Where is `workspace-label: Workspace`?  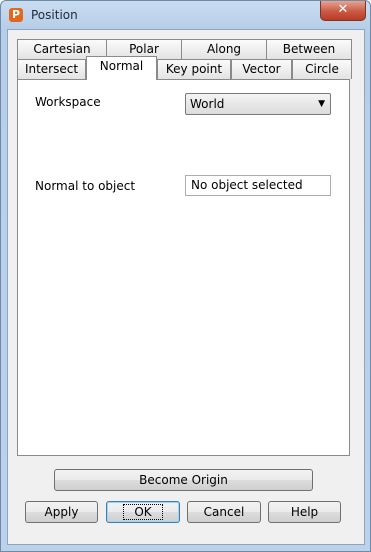 workspace-label: Workspace is located at coordinates (68, 102).